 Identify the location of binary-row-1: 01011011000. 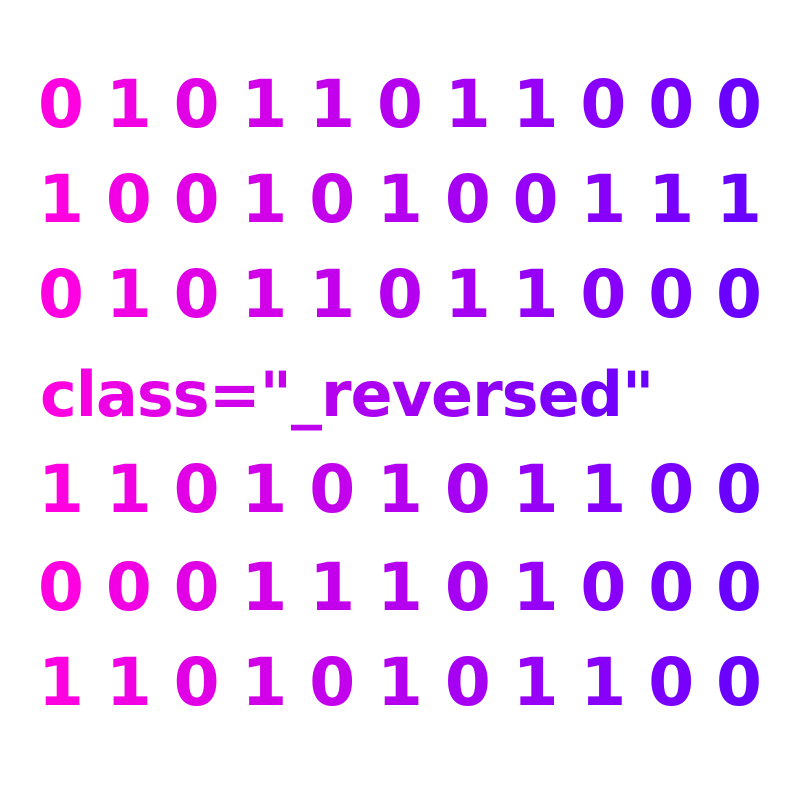
(400, 105).